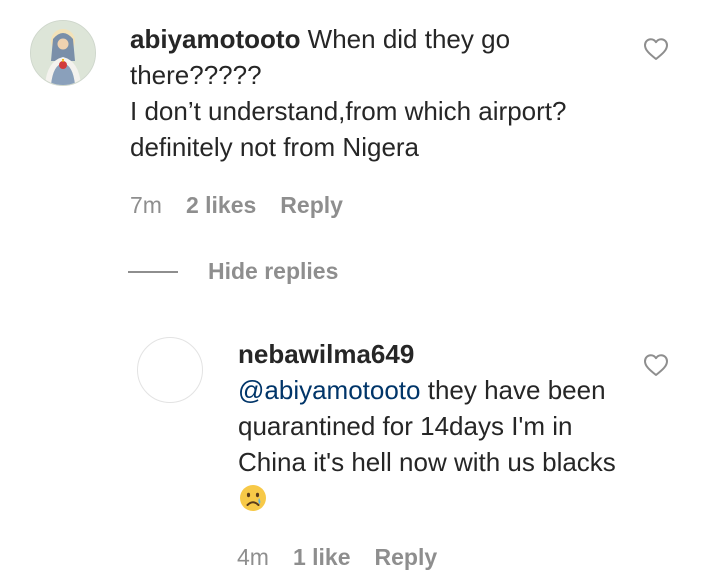  What do you see at coordinates (326, 354) in the screenshot?
I see `reply-username: nebawilma649` at bounding box center [326, 354].